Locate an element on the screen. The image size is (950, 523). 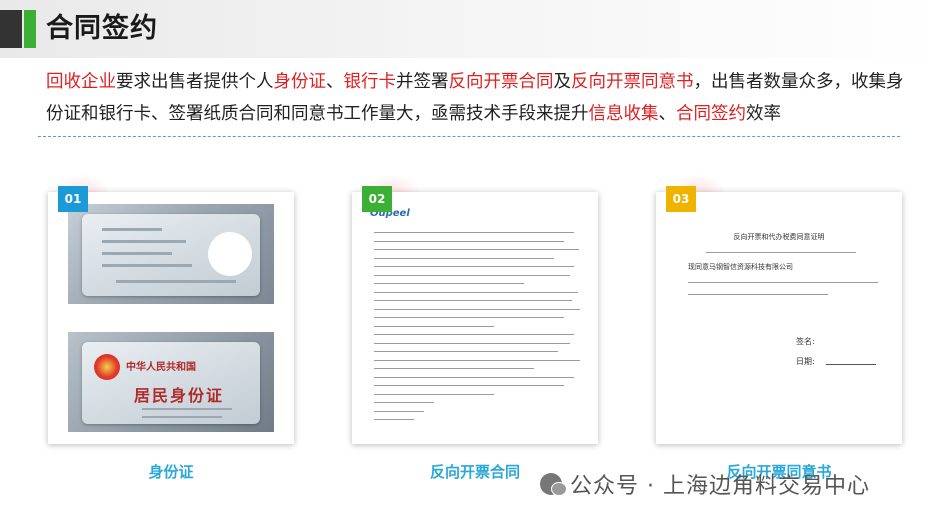
consent-heading: 反向开票和代办税费同意证明 is located at coordinates (779, 237).